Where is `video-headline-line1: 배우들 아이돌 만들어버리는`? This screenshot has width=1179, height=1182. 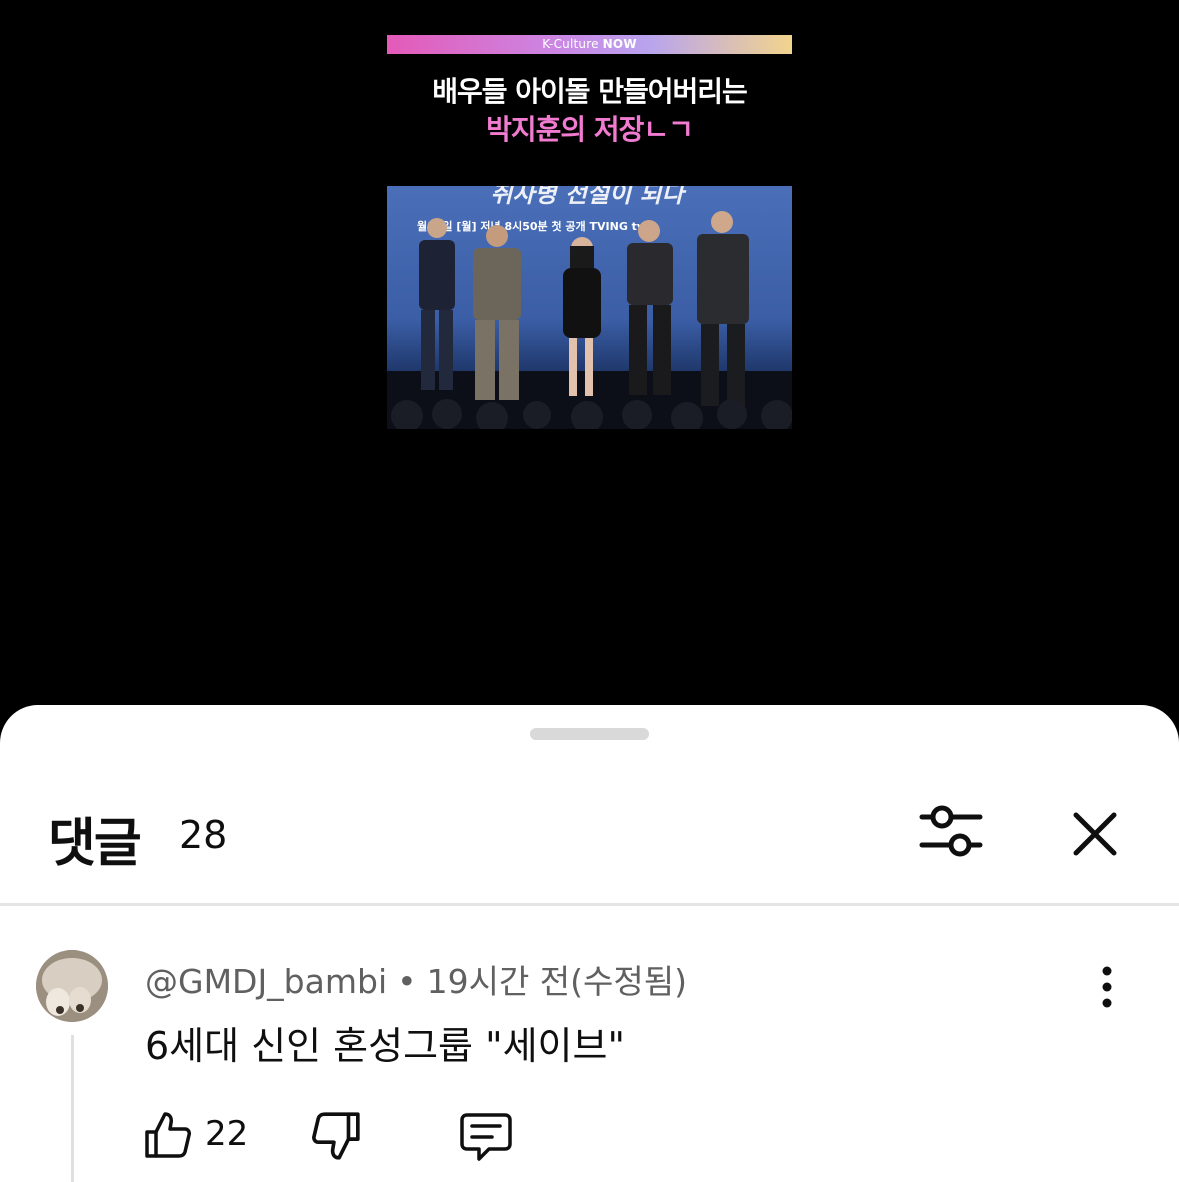
video-headline-line1: 배우들 아이돌 만들어버리는 is located at coordinates (590, 91).